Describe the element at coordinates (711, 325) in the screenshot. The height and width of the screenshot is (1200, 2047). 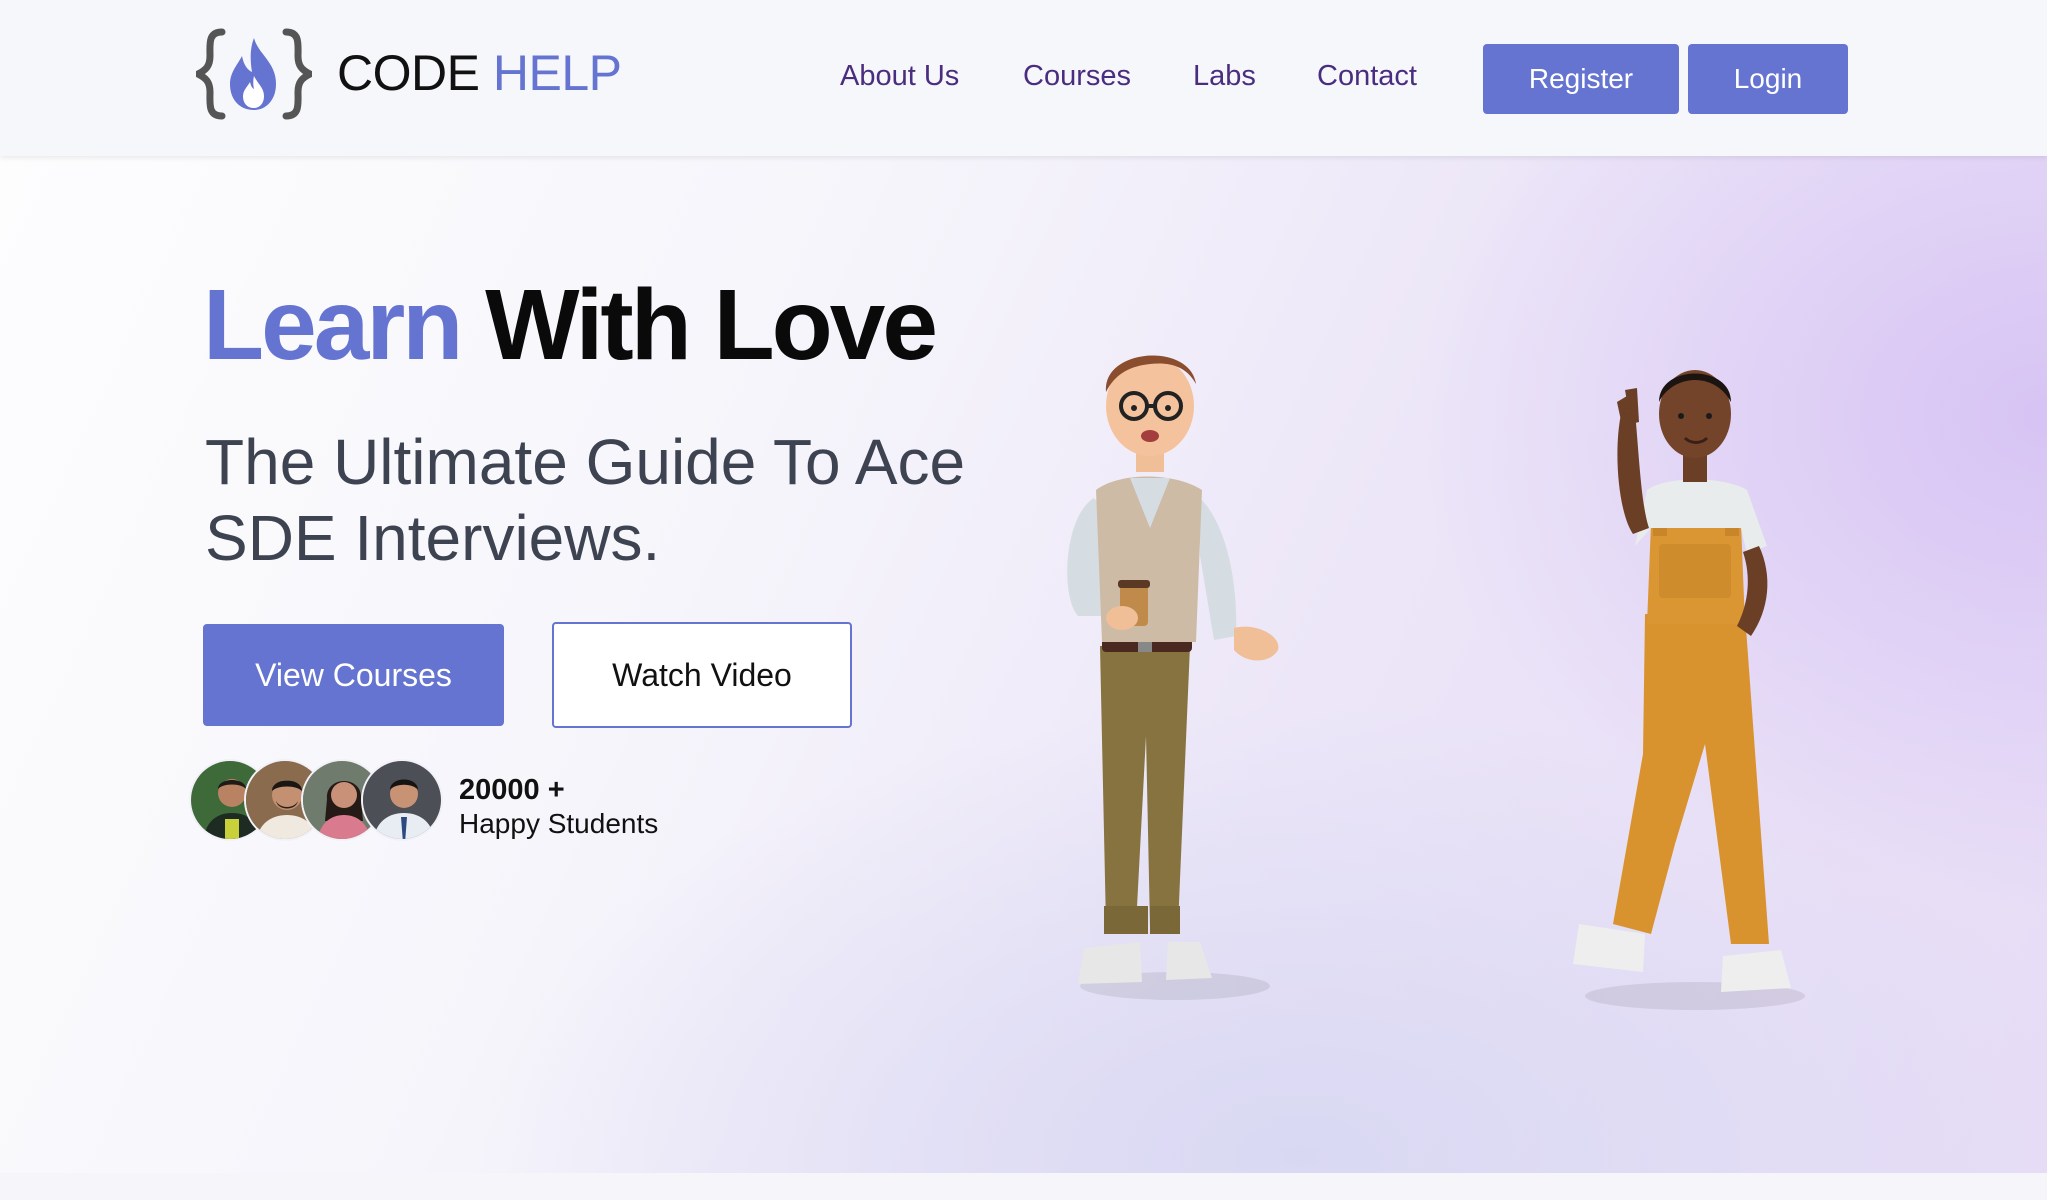
I see `hero-headline-rest: With Love` at that location.